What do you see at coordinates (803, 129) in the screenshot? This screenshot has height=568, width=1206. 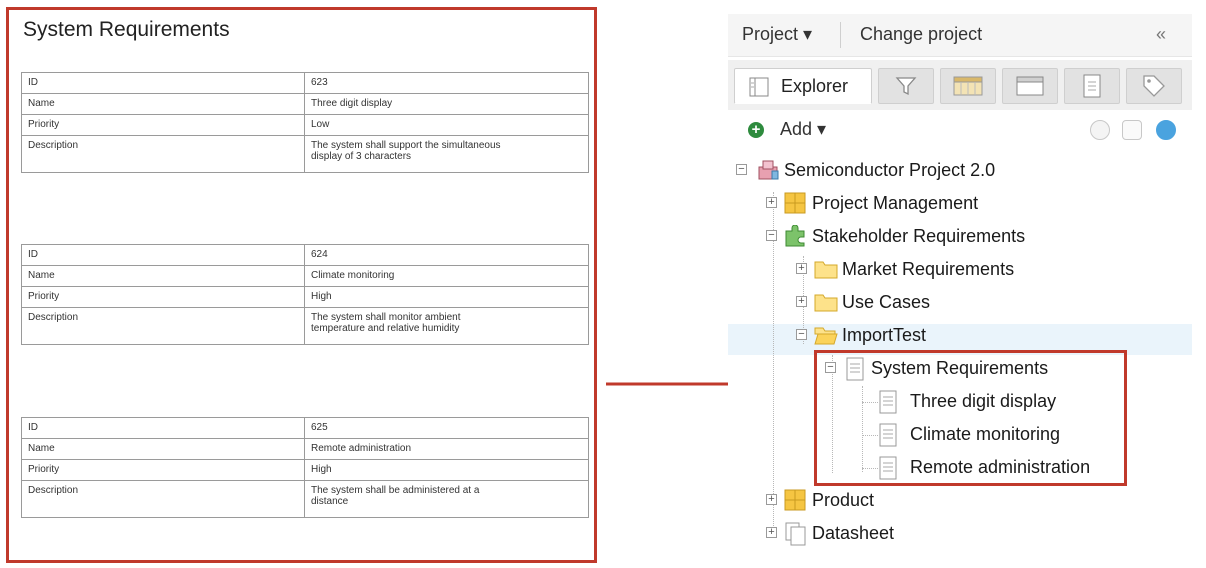 I see `add-button: Add ▾` at bounding box center [803, 129].